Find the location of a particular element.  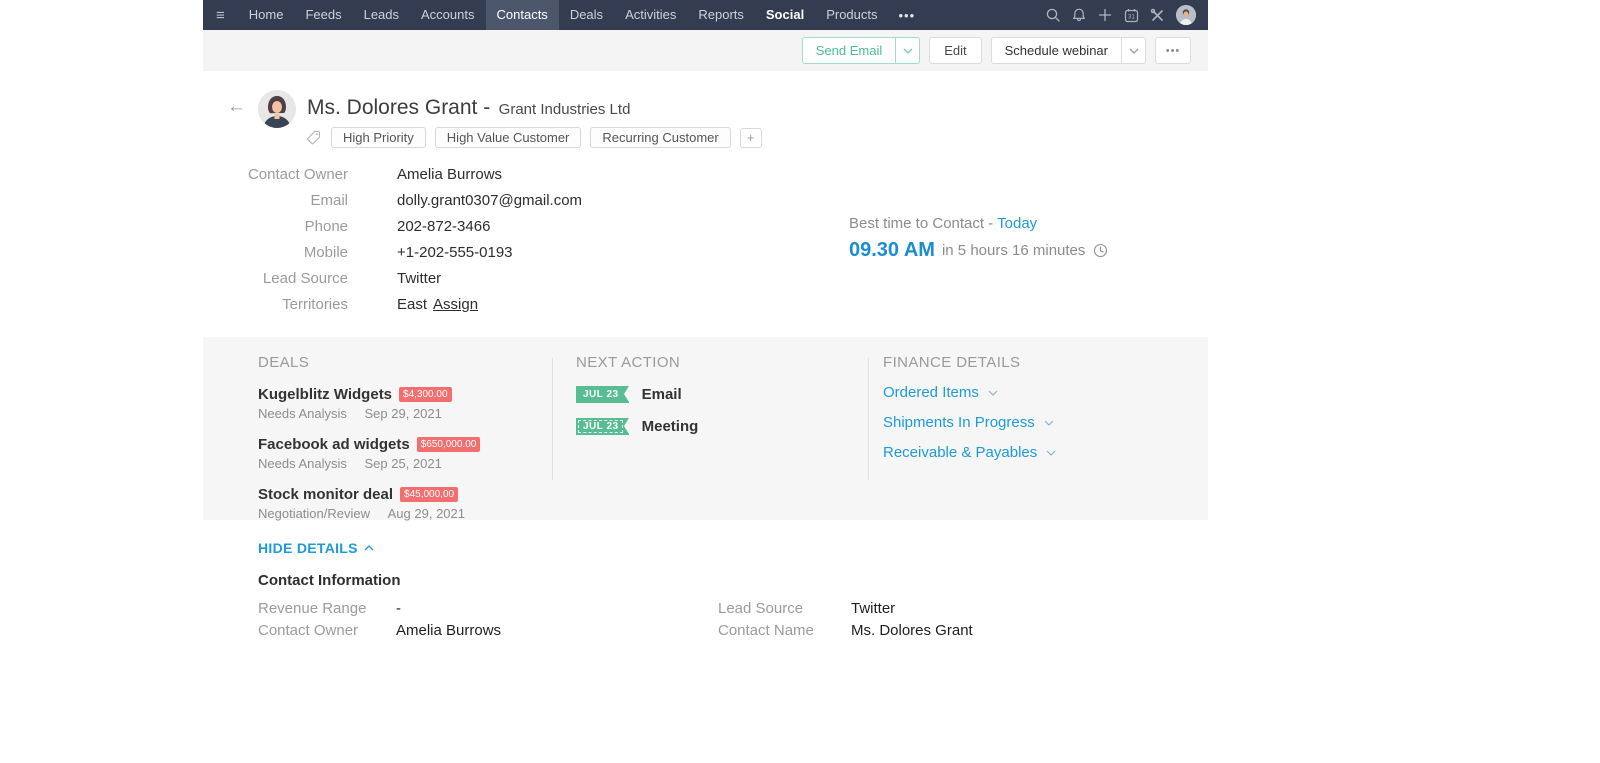

nav-more-icon: ••• is located at coordinates (907, 15).